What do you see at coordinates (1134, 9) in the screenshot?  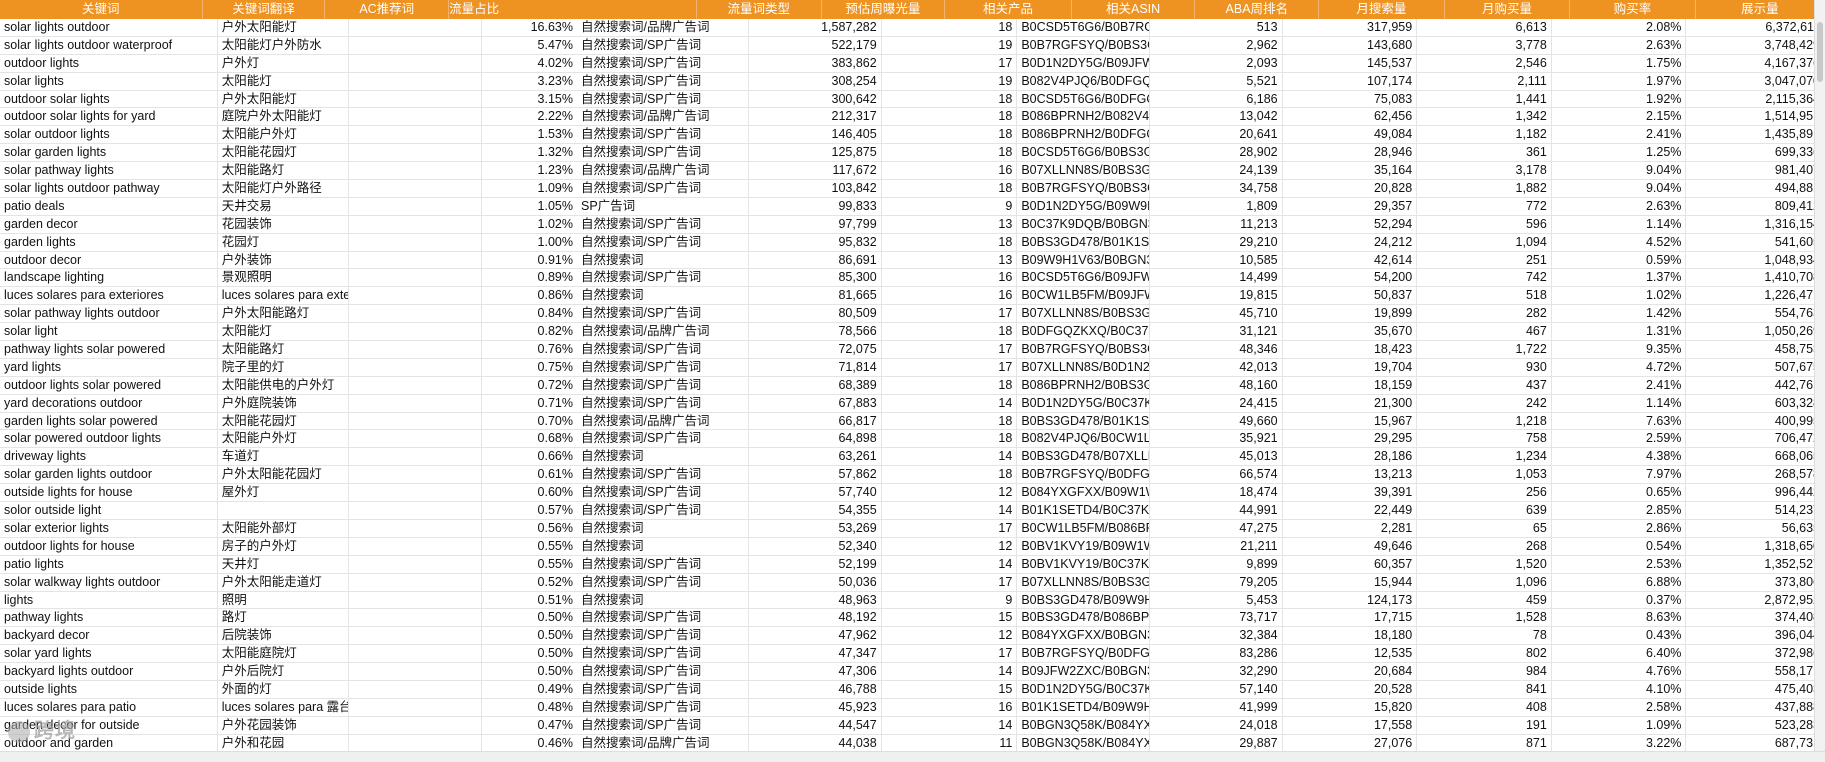 I see `column-header: 相关ASIN` at bounding box center [1134, 9].